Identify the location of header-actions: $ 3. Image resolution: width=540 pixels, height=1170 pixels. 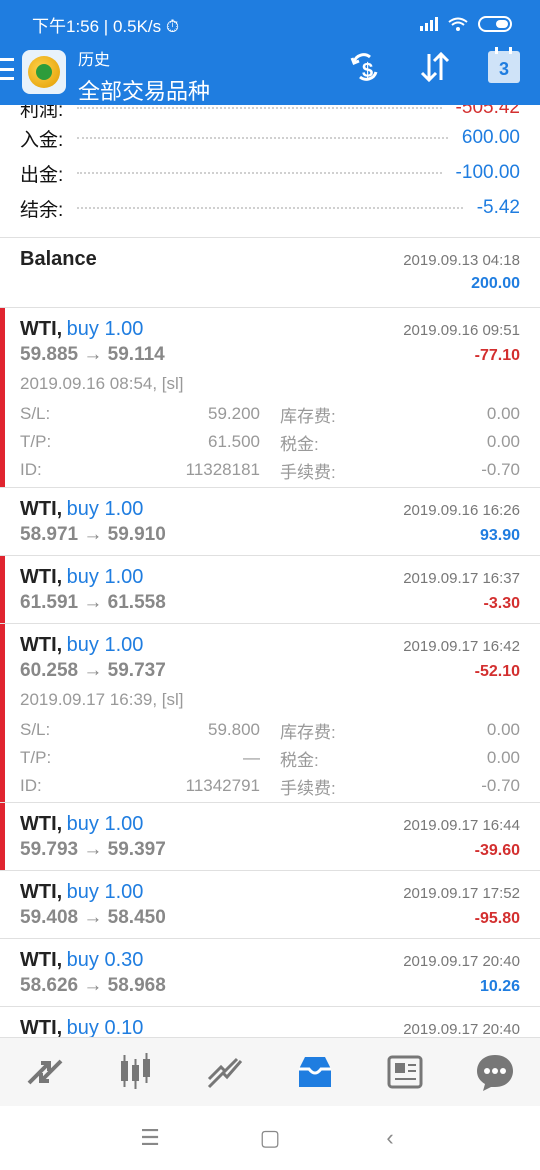
(434, 65).